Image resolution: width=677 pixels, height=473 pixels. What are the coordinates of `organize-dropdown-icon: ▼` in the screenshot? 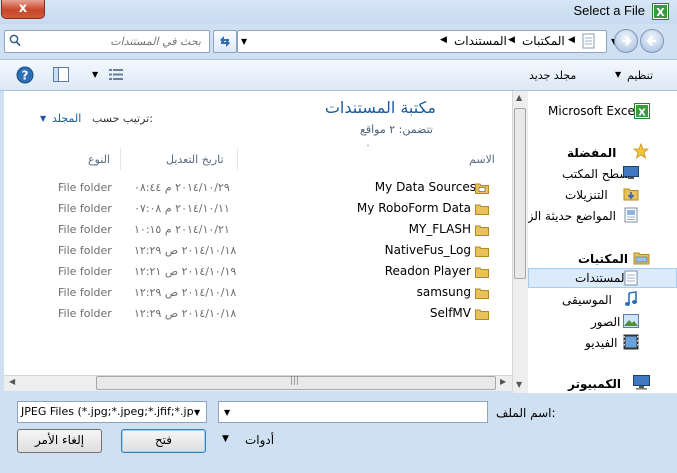 It's located at (618, 74).